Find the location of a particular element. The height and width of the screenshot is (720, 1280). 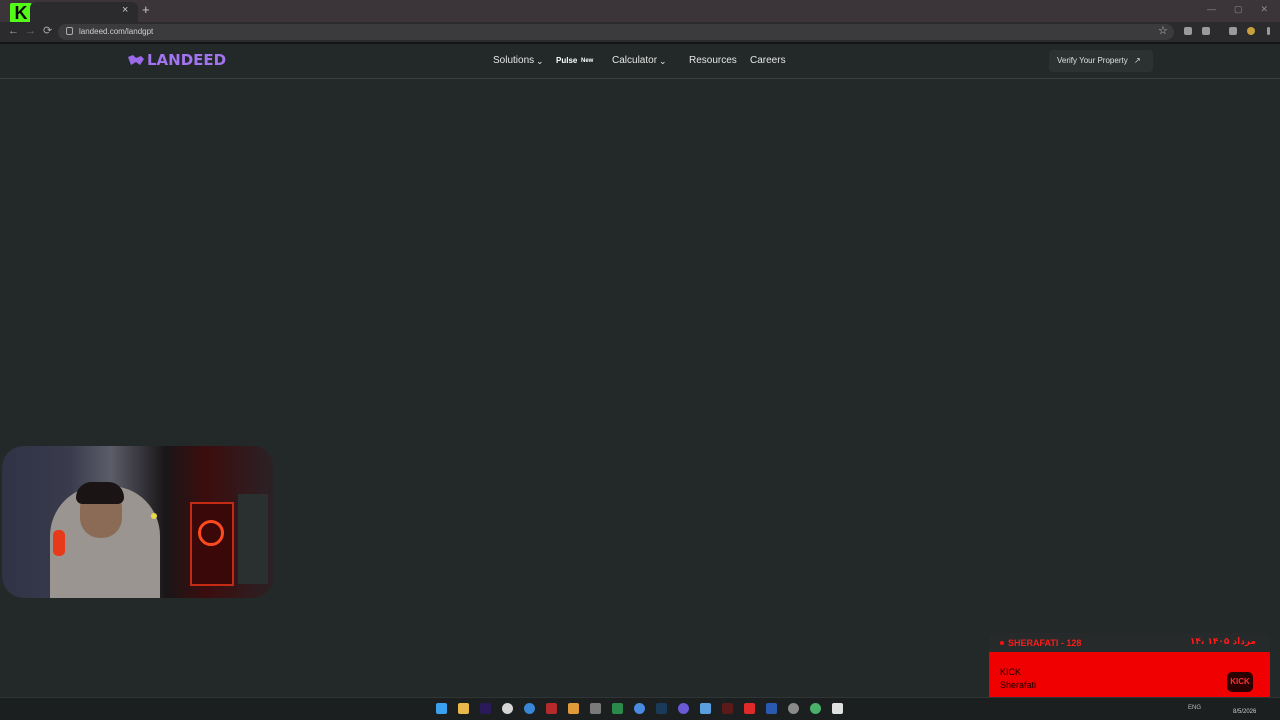

address-bar is located at coordinates (616, 32).